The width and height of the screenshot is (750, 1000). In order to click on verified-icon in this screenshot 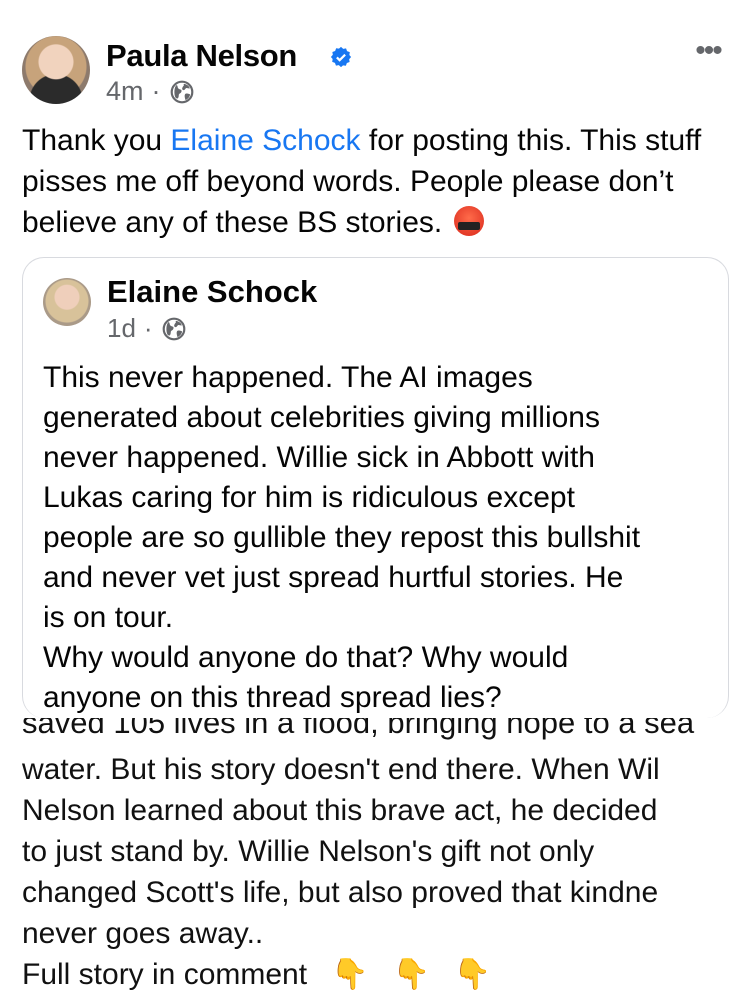, I will do `click(341, 57)`.